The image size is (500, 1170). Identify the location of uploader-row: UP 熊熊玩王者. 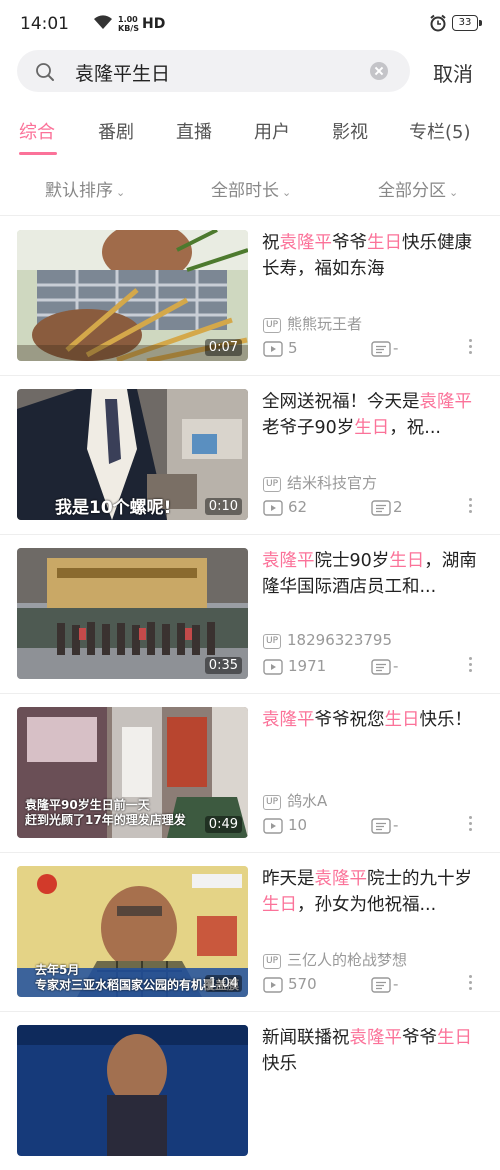
(312, 323).